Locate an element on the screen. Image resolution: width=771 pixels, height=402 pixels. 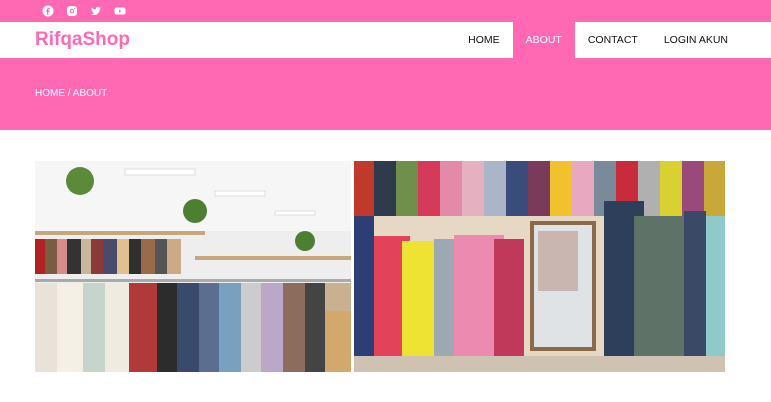
nav-menu: HOME ABOUT CONTACT LOGIN AKUN is located at coordinates (598, 40).